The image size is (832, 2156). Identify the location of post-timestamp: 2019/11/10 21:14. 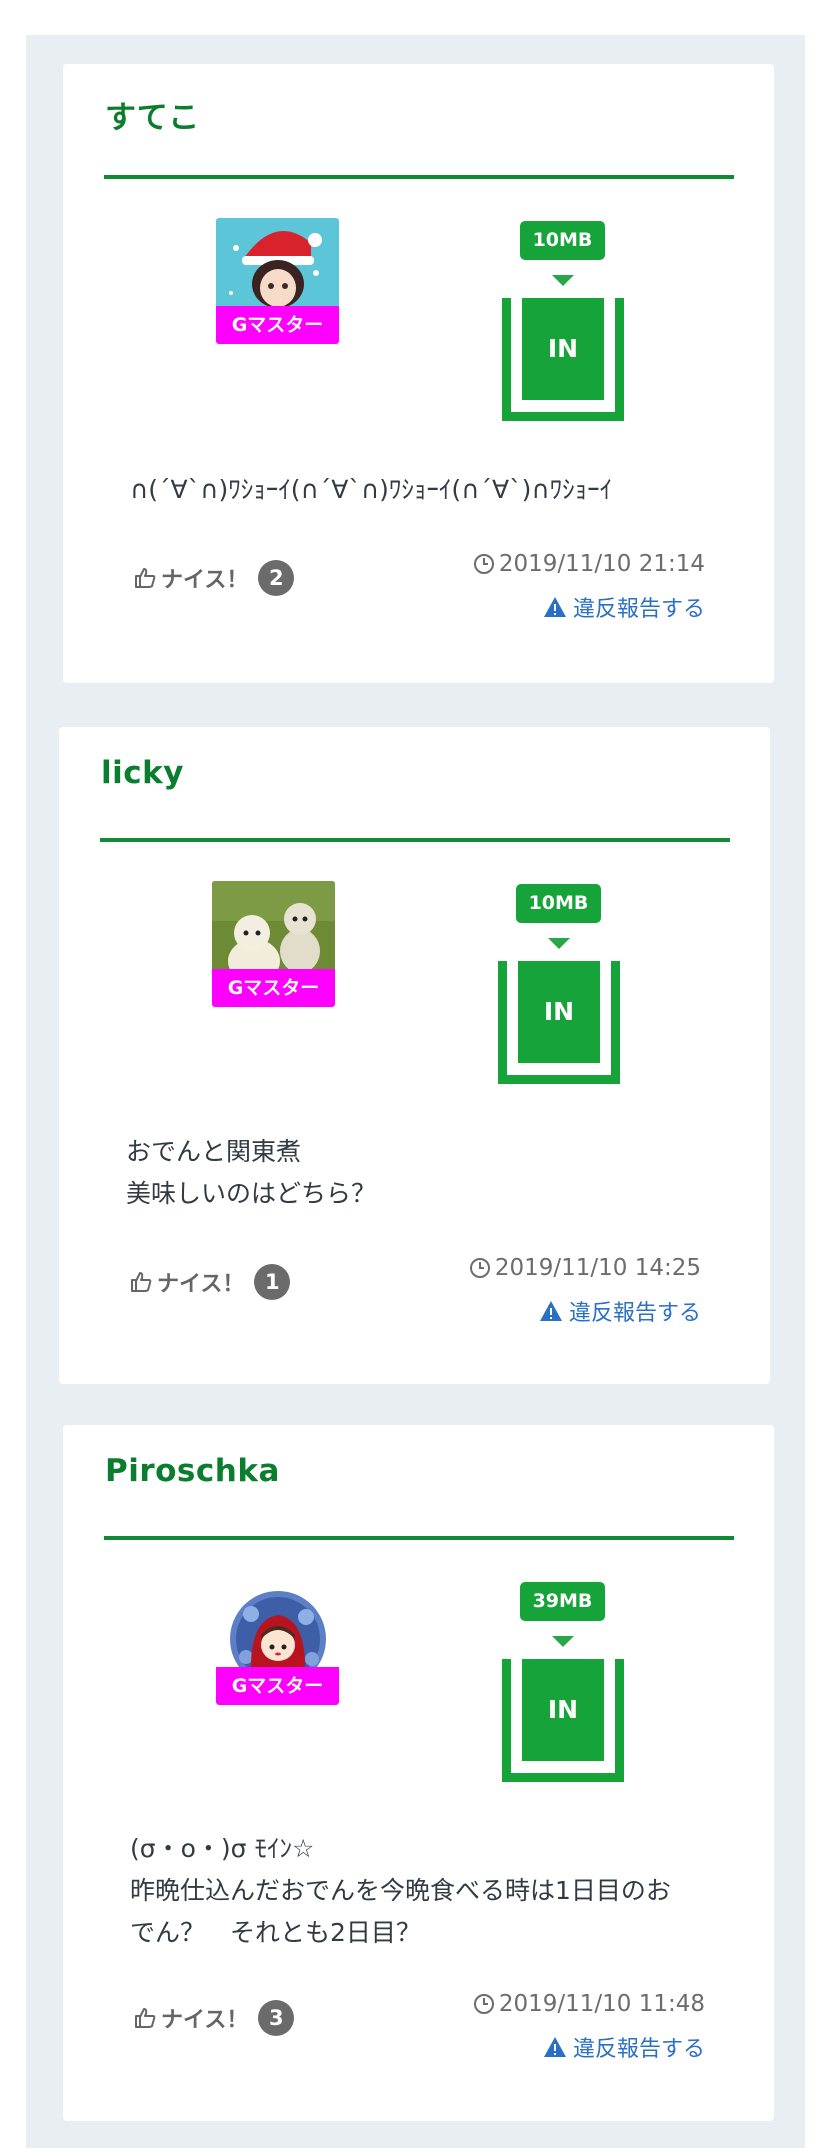
(589, 564).